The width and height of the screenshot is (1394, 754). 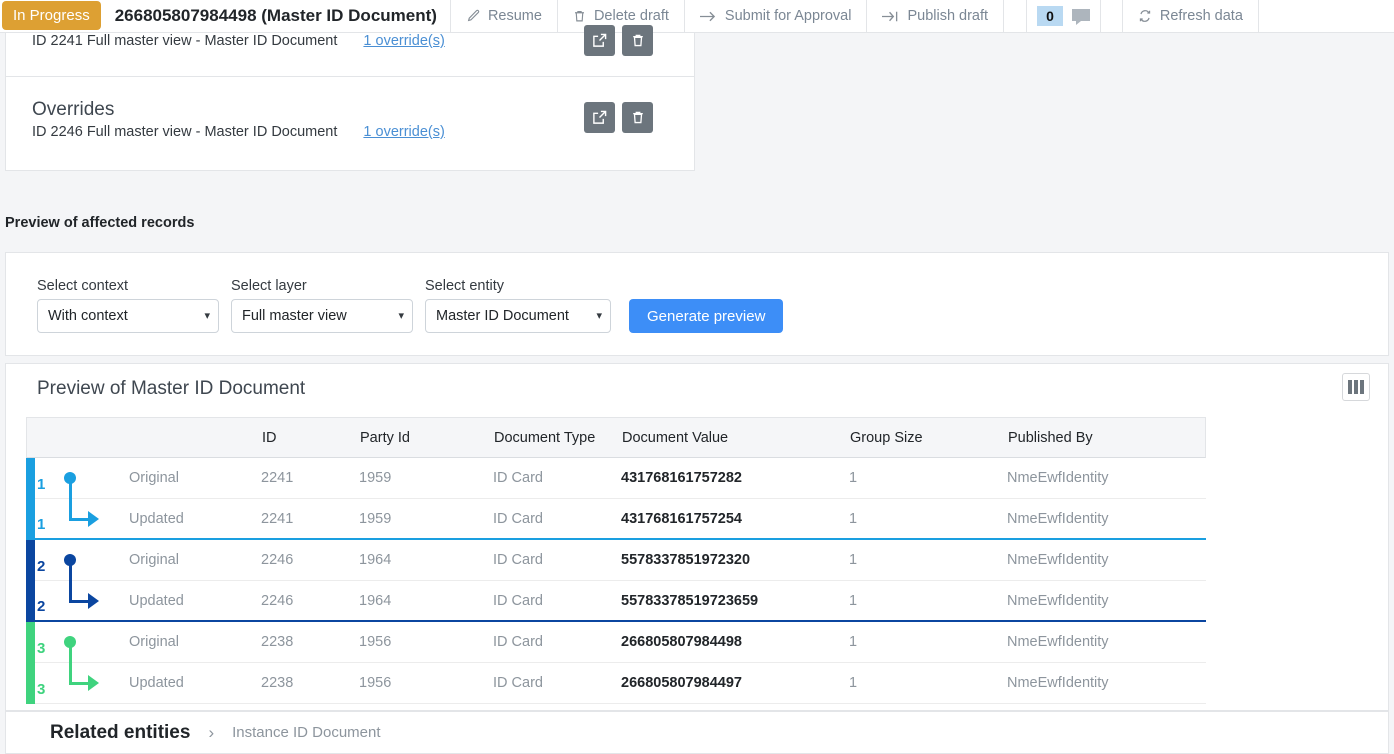 I want to click on context-select: With context ▾, so click(x=128, y=316).